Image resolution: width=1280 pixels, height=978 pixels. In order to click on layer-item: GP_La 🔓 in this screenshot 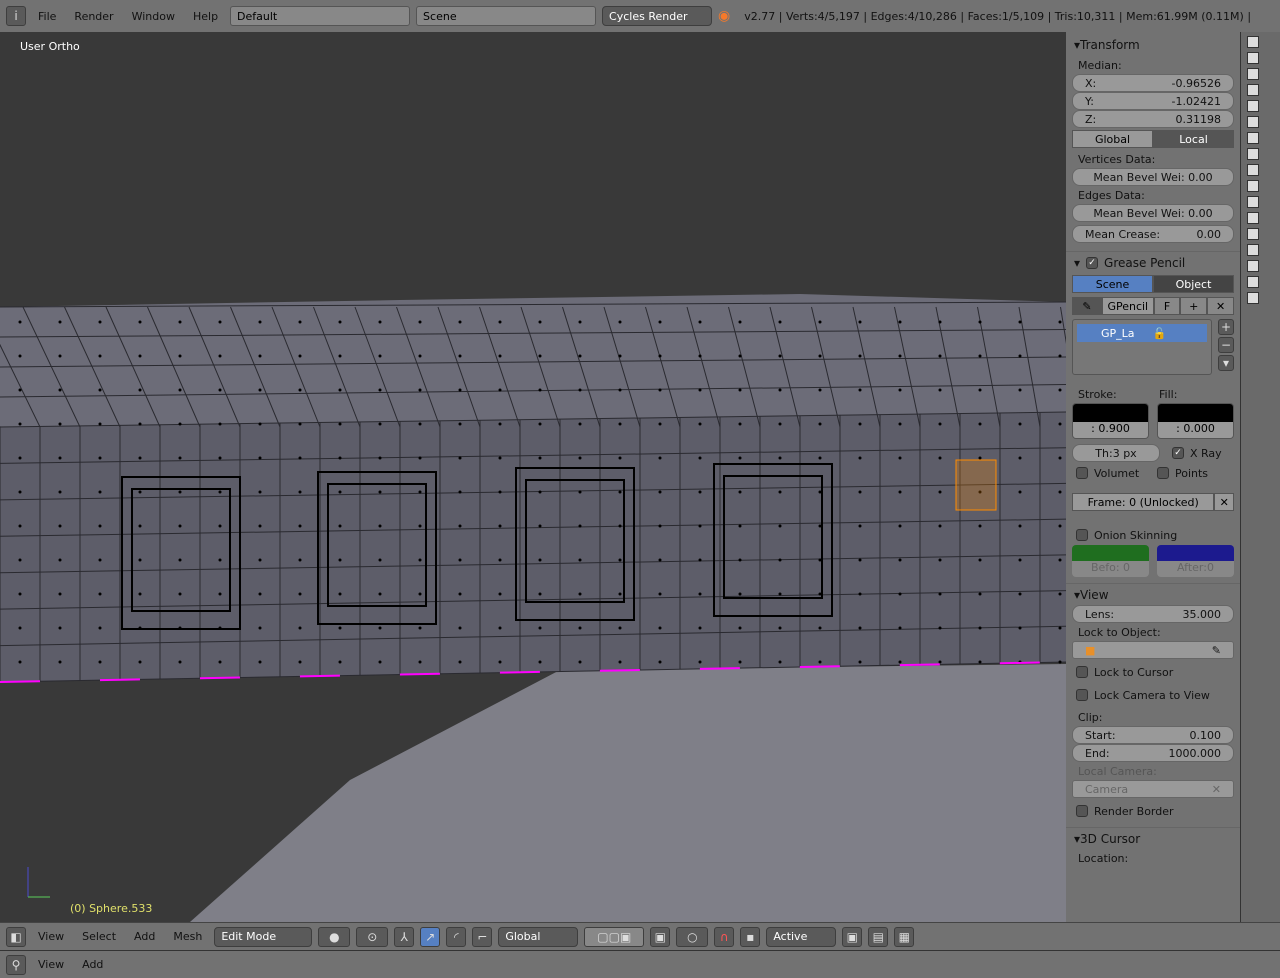, I will do `click(1142, 333)`.